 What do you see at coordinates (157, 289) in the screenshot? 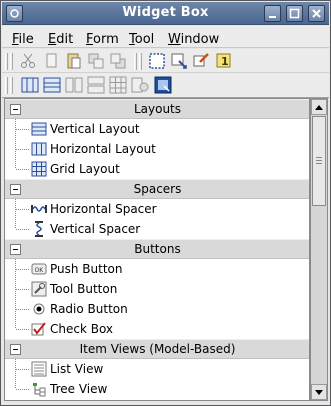
I see `widget-item-tool-button: Tool Button` at bounding box center [157, 289].